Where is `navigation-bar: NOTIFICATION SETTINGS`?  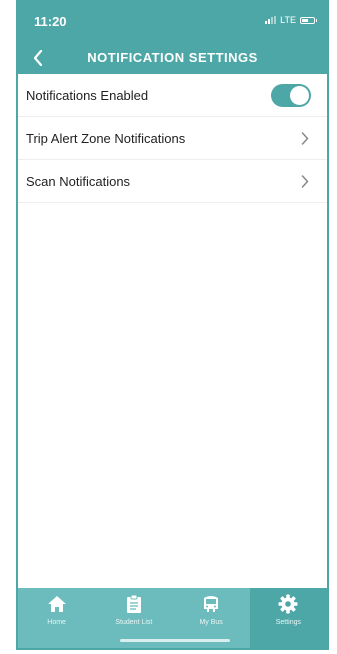
navigation-bar: NOTIFICATION SETTINGS is located at coordinates (172, 58).